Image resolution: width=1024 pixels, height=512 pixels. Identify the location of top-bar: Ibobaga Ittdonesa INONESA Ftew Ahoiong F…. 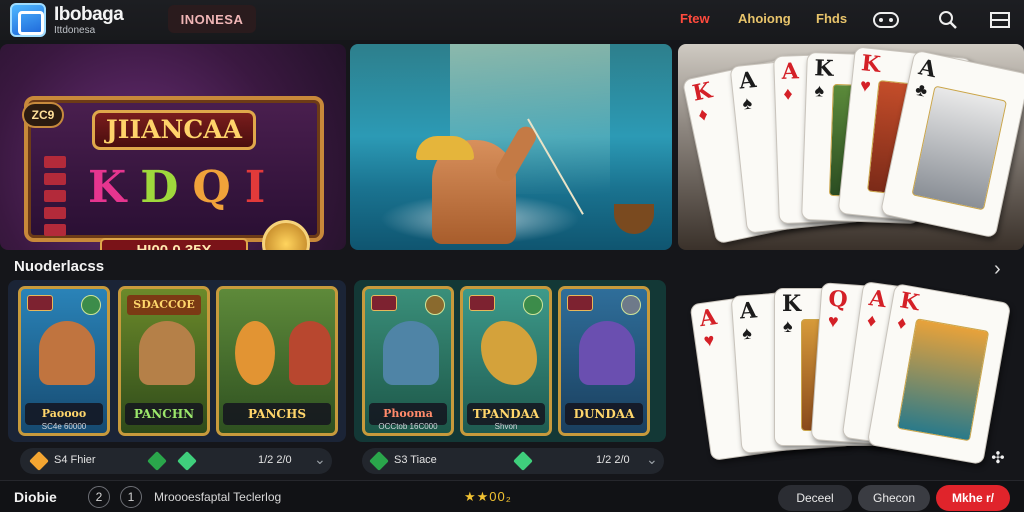
(512, 20).